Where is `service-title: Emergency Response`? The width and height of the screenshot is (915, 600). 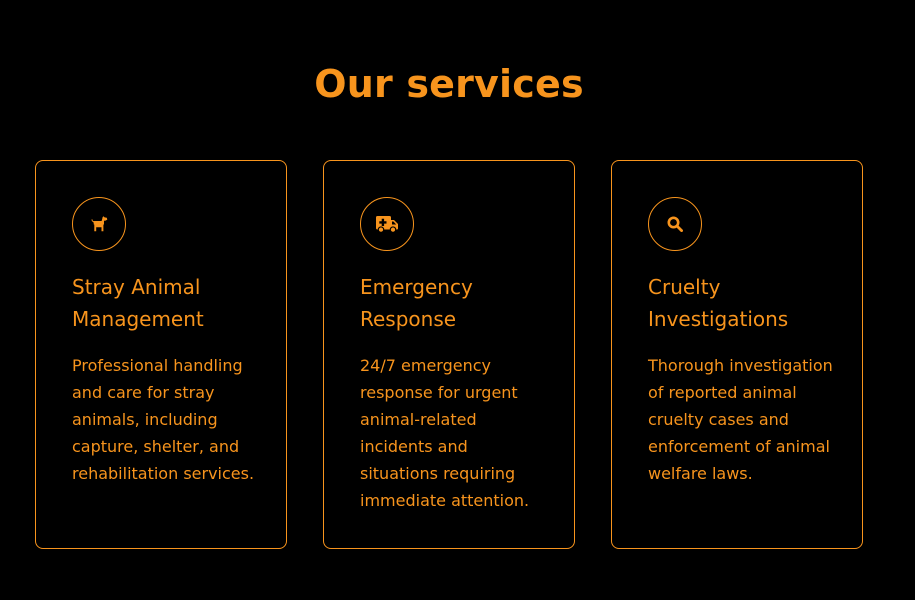 service-title: Emergency Response is located at coordinates (416, 303).